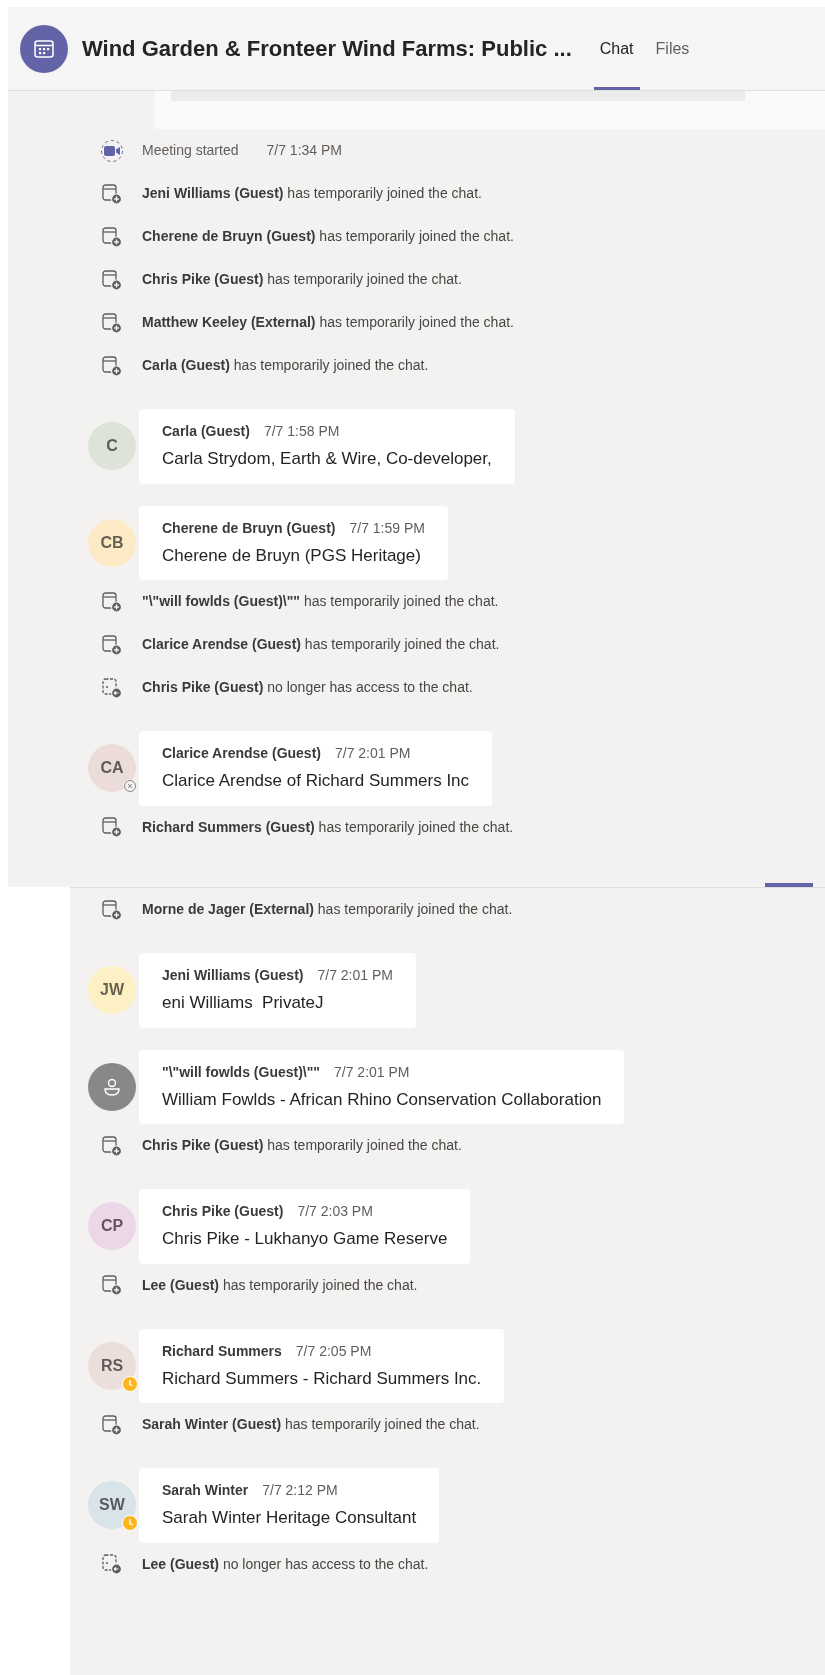  What do you see at coordinates (241, 1072) in the screenshot?
I see `author-name: "\"will fowlds (Guest)\""` at bounding box center [241, 1072].